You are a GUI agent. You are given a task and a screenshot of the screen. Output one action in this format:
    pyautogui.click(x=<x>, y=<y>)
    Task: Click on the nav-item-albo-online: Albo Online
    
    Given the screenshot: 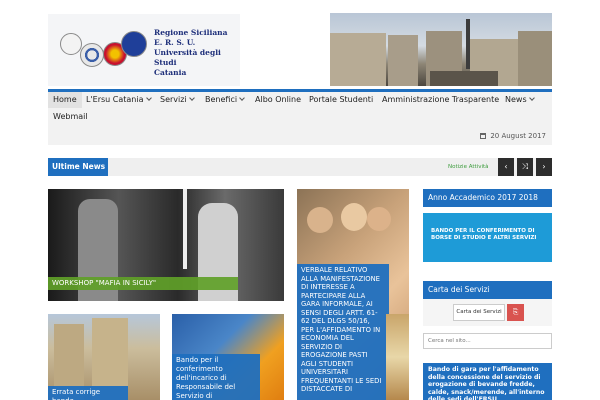 What is the action you would take?
    pyautogui.click(x=278, y=100)
    